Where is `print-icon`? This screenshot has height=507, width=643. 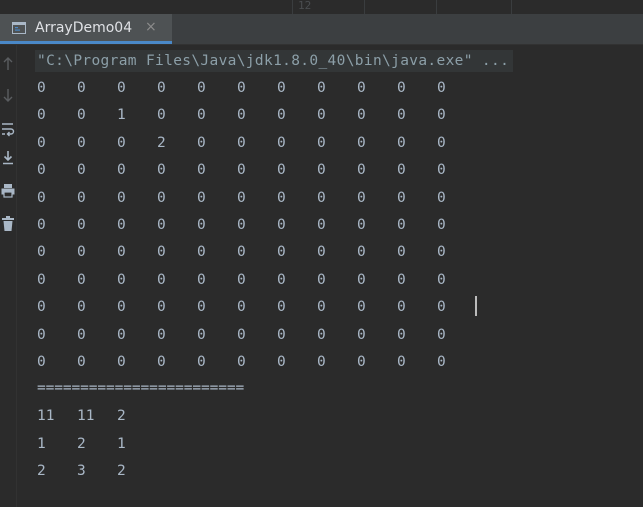 print-icon is located at coordinates (8, 191).